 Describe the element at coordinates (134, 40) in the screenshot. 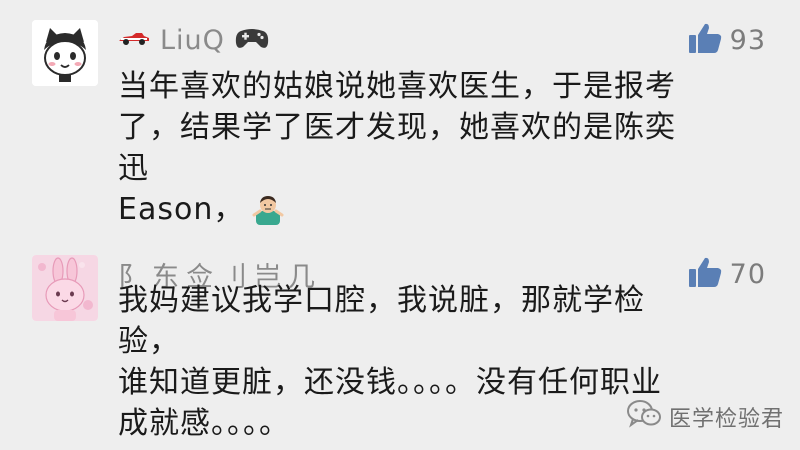

I see `race-car-icon` at that location.